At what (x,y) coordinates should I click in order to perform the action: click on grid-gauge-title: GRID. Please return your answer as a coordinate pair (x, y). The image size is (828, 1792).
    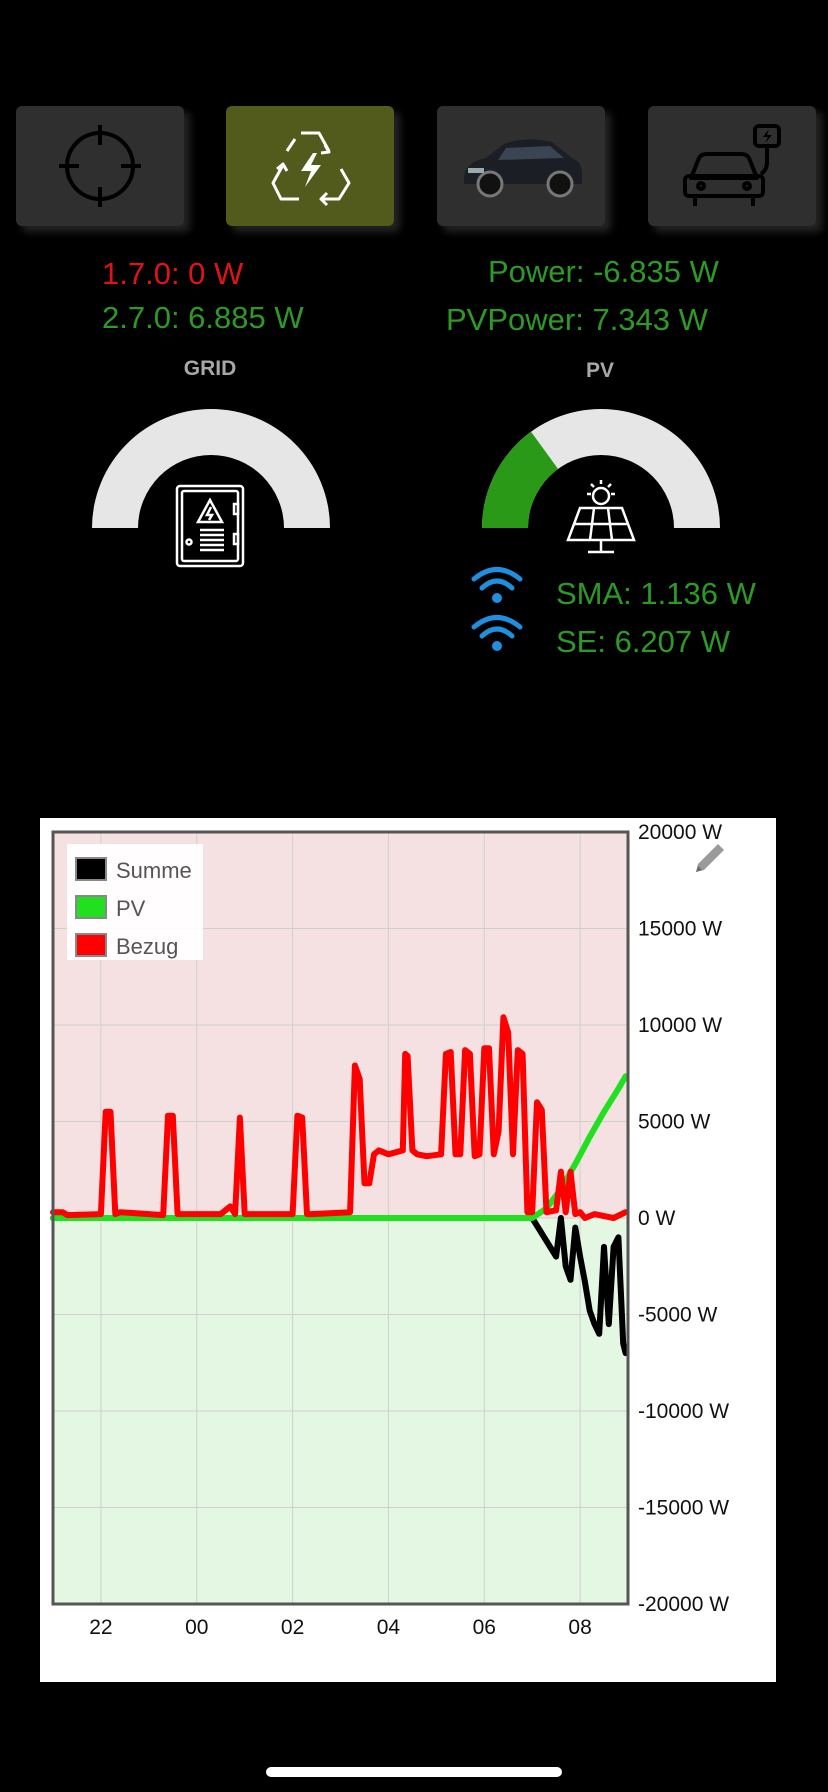
    Looking at the image, I should click on (210, 368).